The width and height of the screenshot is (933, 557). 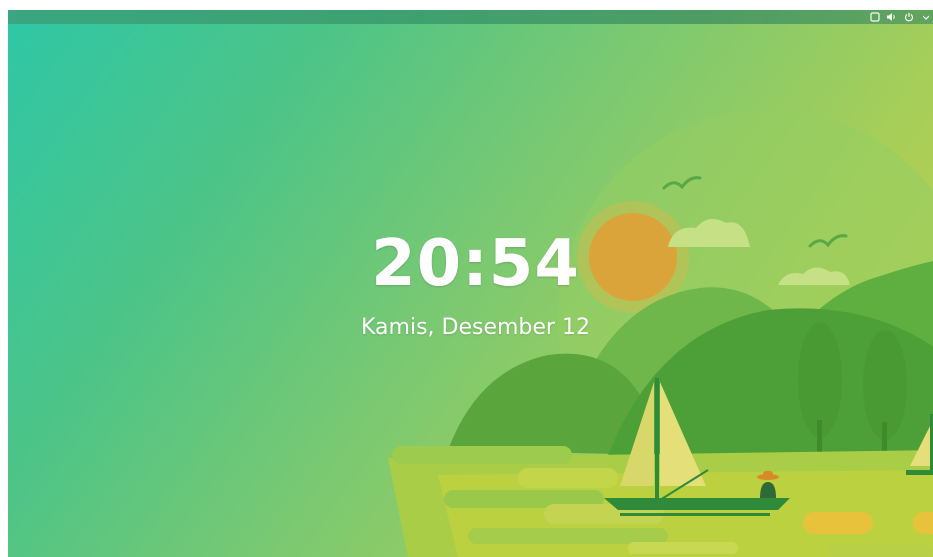 I want to click on system-tray, so click(x=901, y=17).